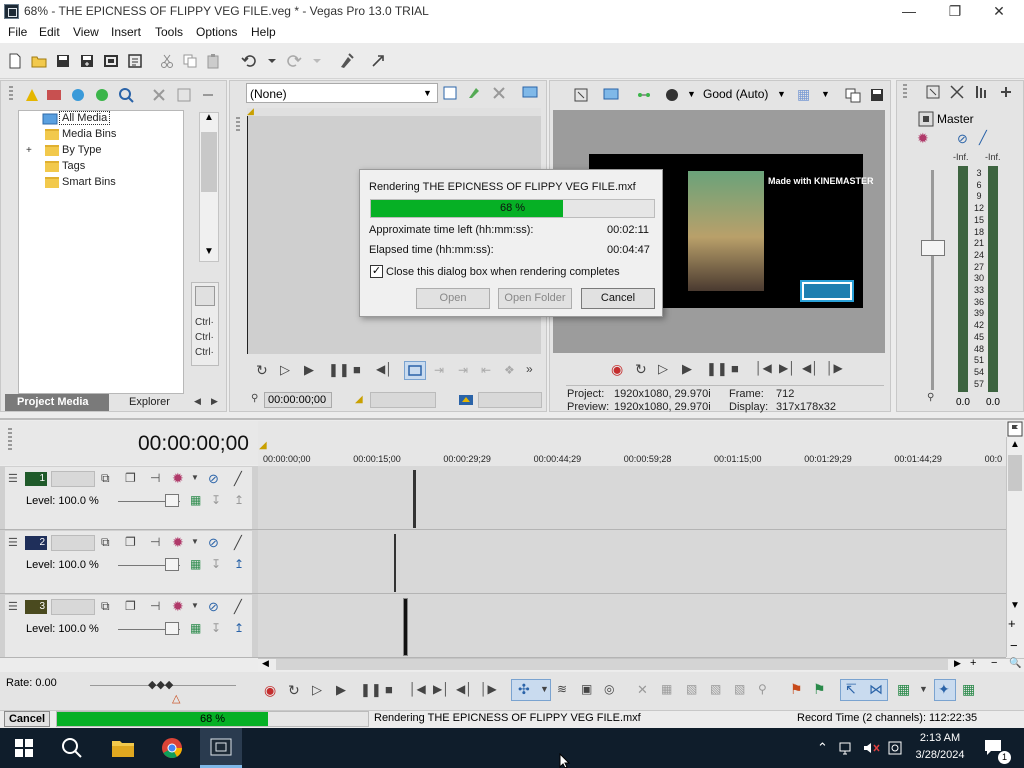 Image resolution: width=1024 pixels, height=768 pixels. I want to click on menu-file: File, so click(17, 32).